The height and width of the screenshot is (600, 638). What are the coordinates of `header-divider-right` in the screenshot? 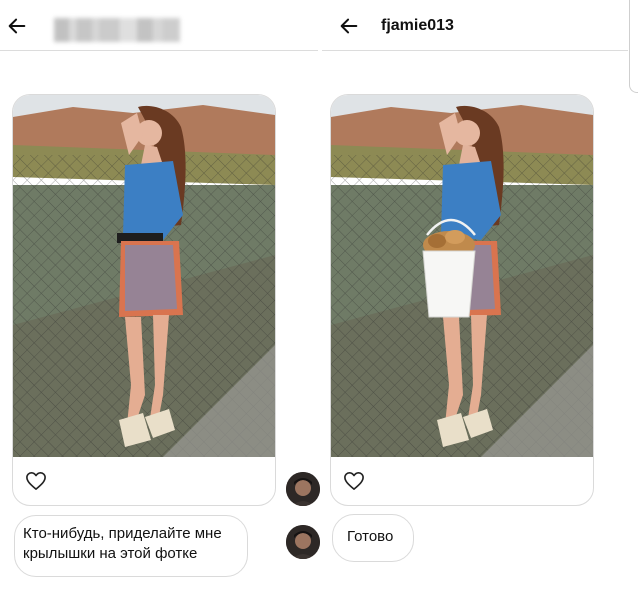 It's located at (475, 50).